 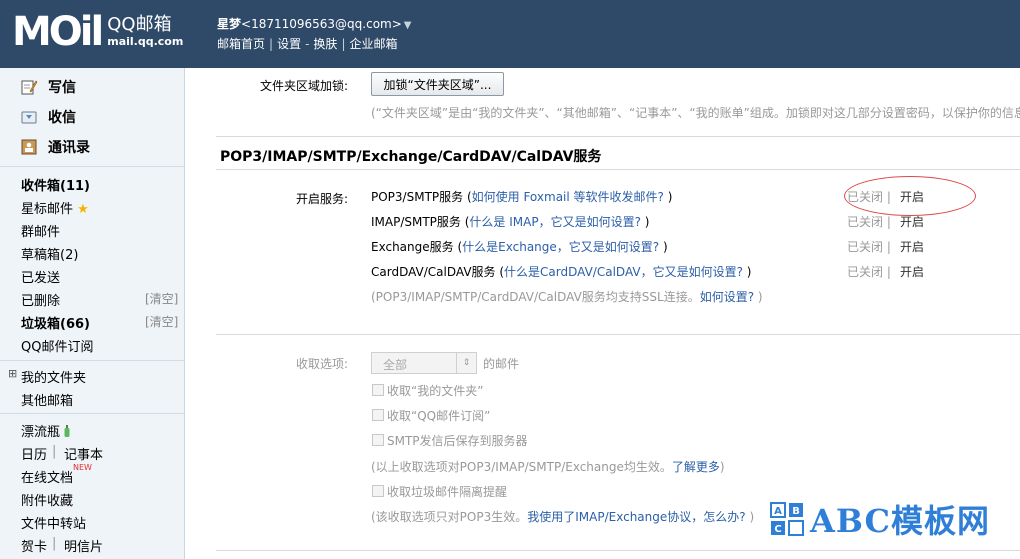 I want to click on sidebar-item-starred: 星标邮件 ★, so click(x=55, y=207).